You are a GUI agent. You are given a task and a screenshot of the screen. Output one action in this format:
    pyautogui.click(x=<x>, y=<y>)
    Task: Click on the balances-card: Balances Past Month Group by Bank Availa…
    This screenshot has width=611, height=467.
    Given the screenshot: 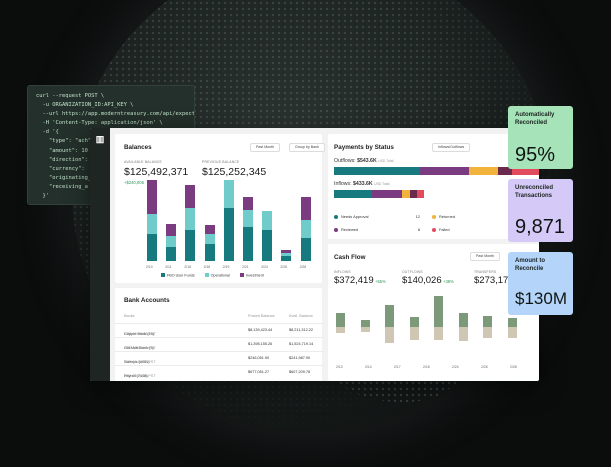 What is the action you would take?
    pyautogui.click(x=220, y=208)
    